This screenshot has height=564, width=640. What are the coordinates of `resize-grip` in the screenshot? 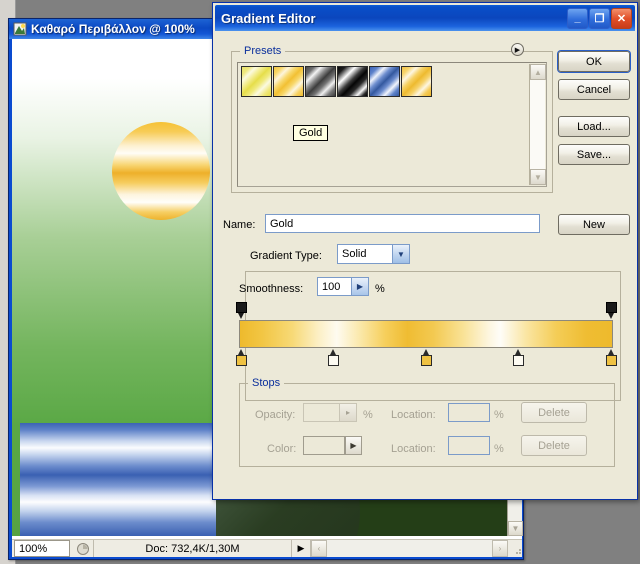 It's located at (515, 548).